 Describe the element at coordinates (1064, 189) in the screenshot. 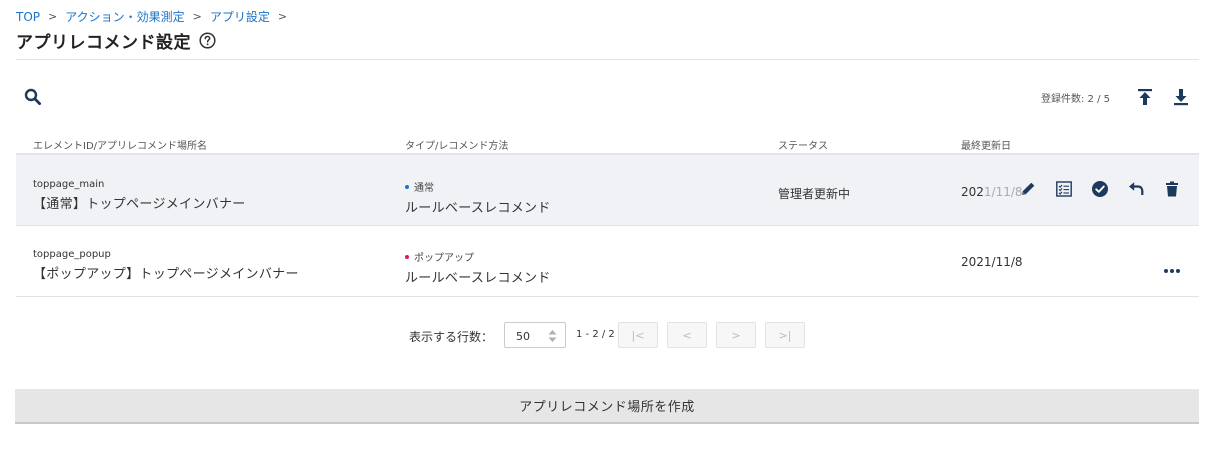

I see `list-check-icon` at that location.